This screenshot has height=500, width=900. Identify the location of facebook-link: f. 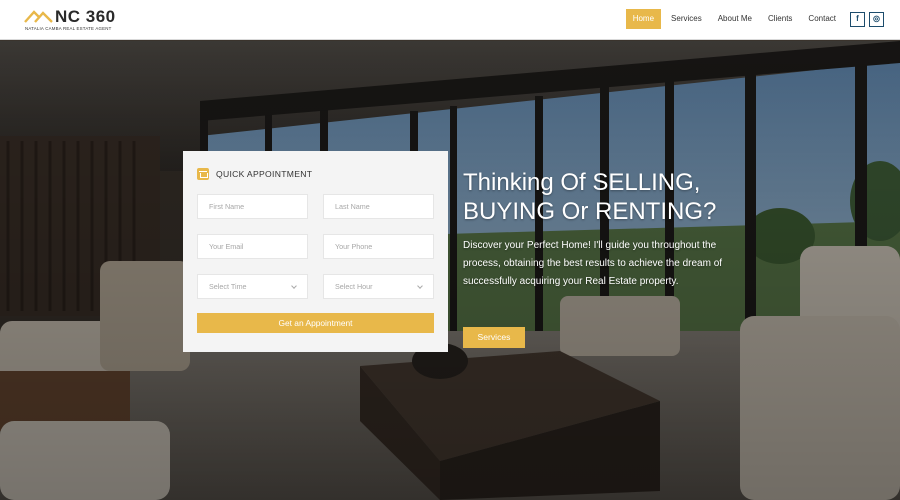
(857, 19).